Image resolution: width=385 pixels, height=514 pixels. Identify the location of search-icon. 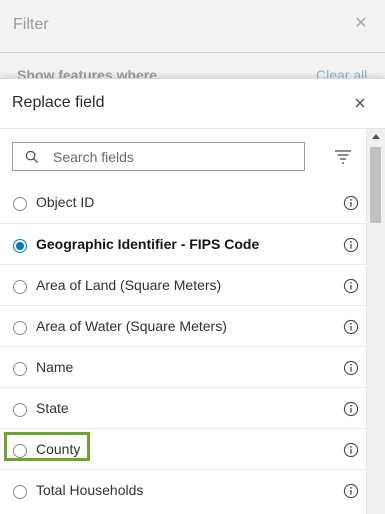
(32, 157).